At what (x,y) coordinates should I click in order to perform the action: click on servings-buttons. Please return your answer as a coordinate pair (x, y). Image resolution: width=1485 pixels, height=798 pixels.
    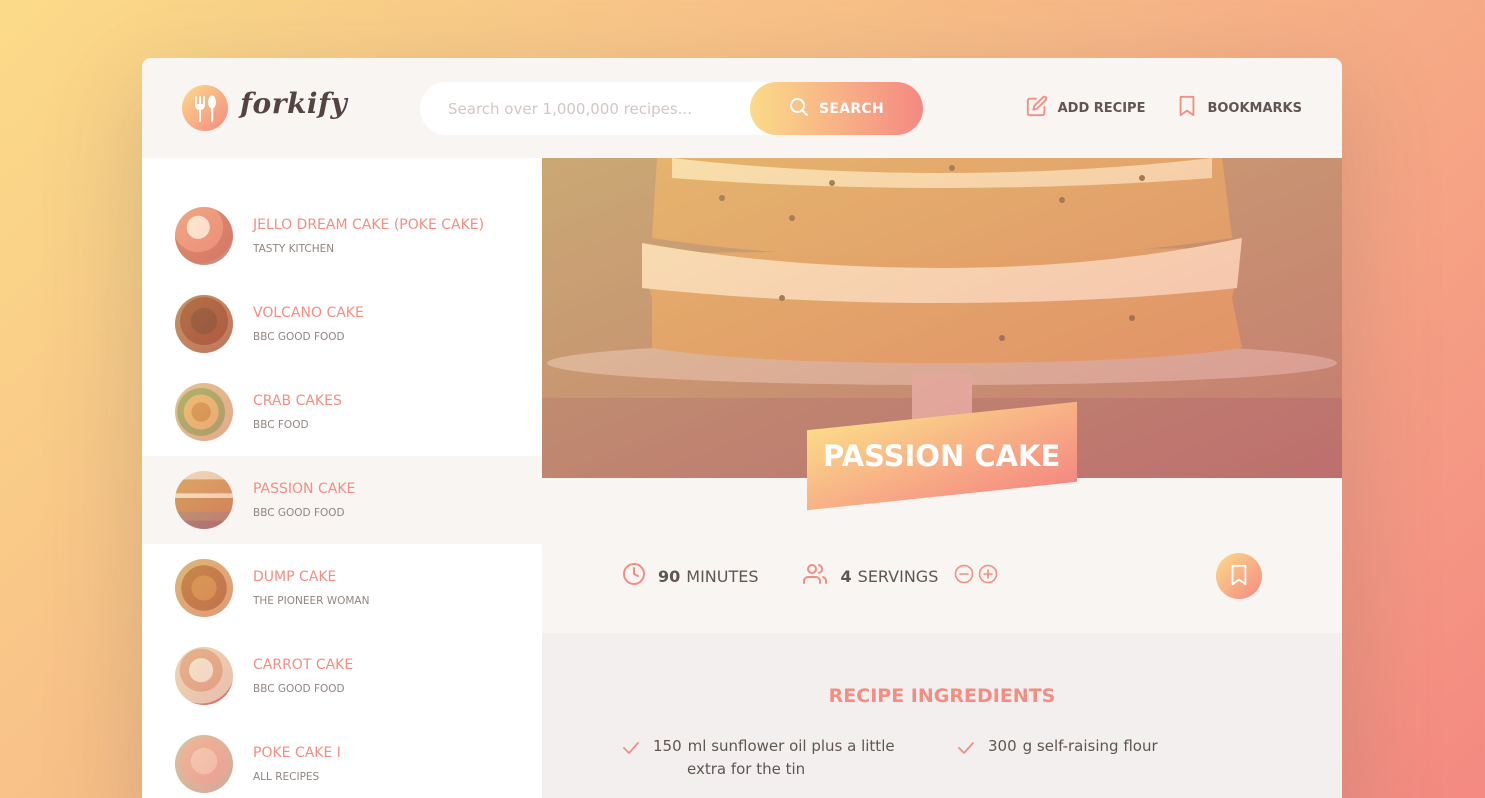
    Looking at the image, I should click on (976, 576).